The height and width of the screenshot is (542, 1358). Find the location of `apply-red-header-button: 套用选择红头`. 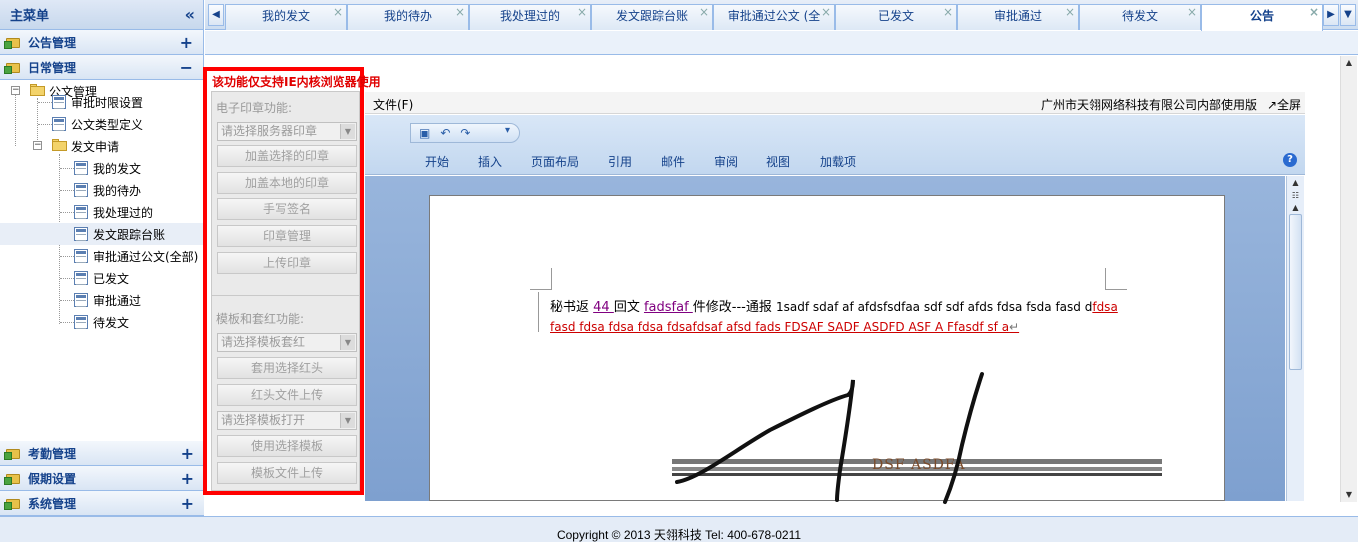

apply-red-header-button: 套用选择红头 is located at coordinates (287, 368).